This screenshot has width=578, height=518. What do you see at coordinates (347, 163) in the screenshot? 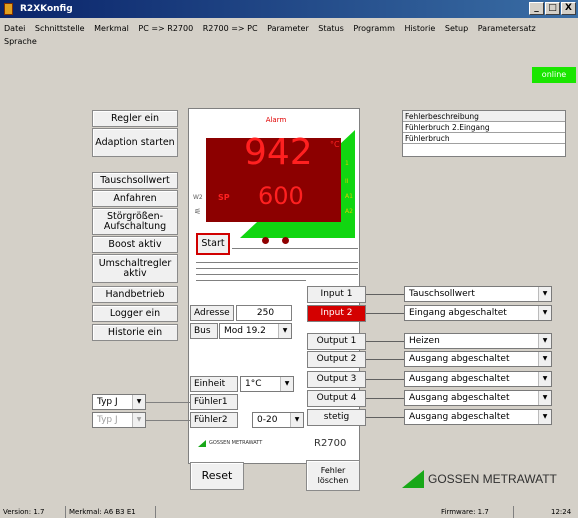
I see `indicator-1: 1` at bounding box center [347, 163].